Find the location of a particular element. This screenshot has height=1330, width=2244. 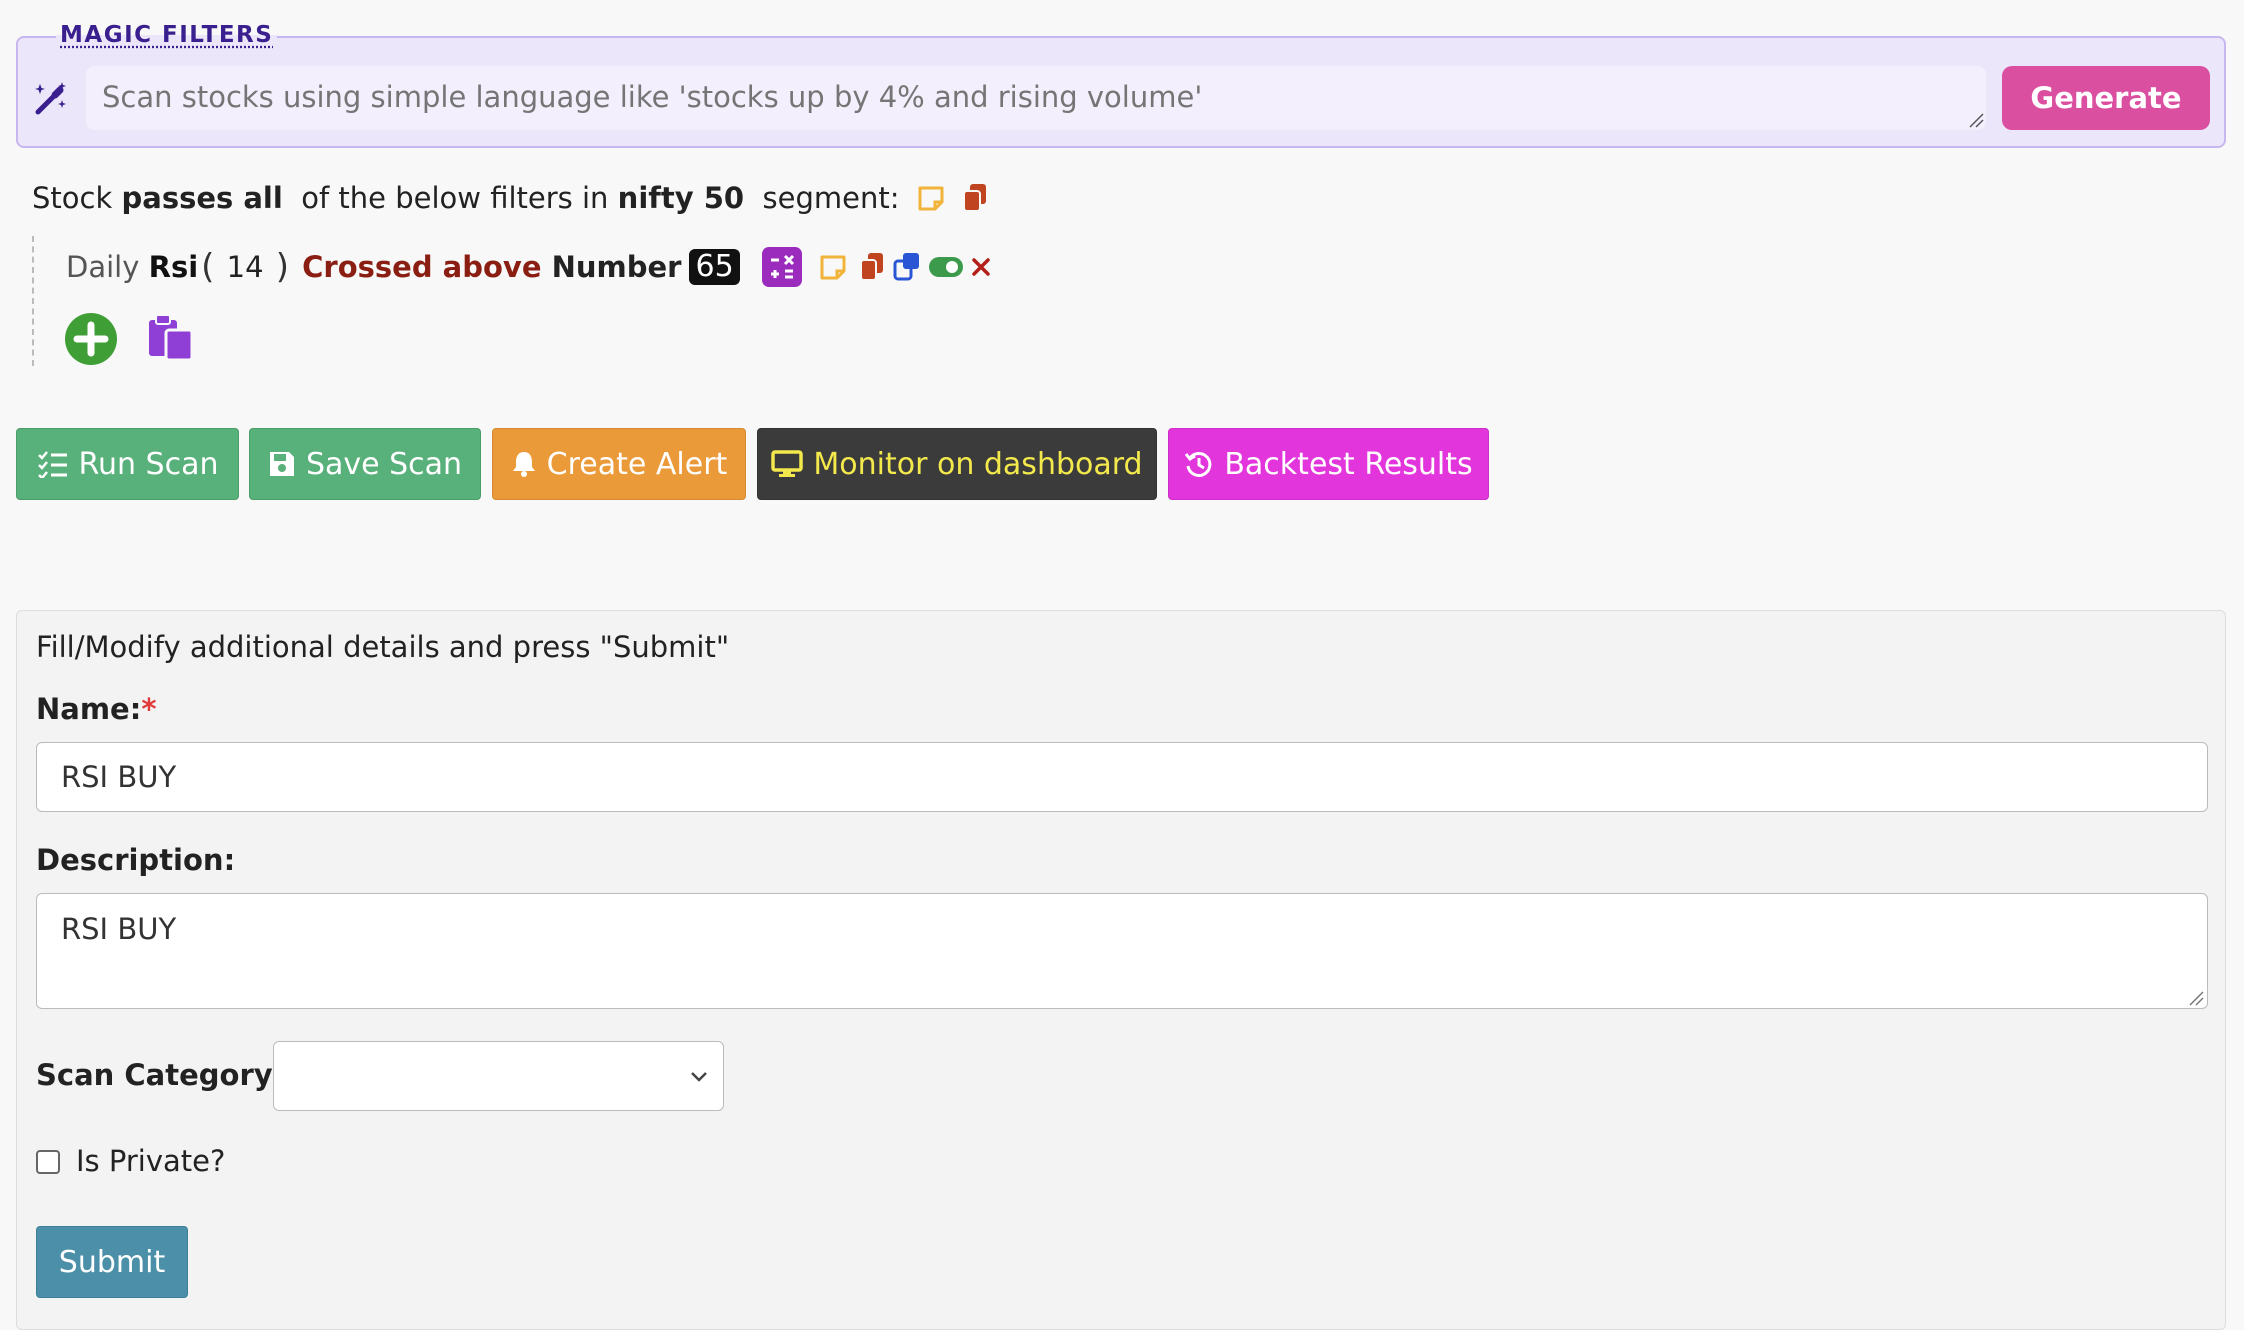

magic-filters-legend: MAGIC FILTERS is located at coordinates (167, 35).